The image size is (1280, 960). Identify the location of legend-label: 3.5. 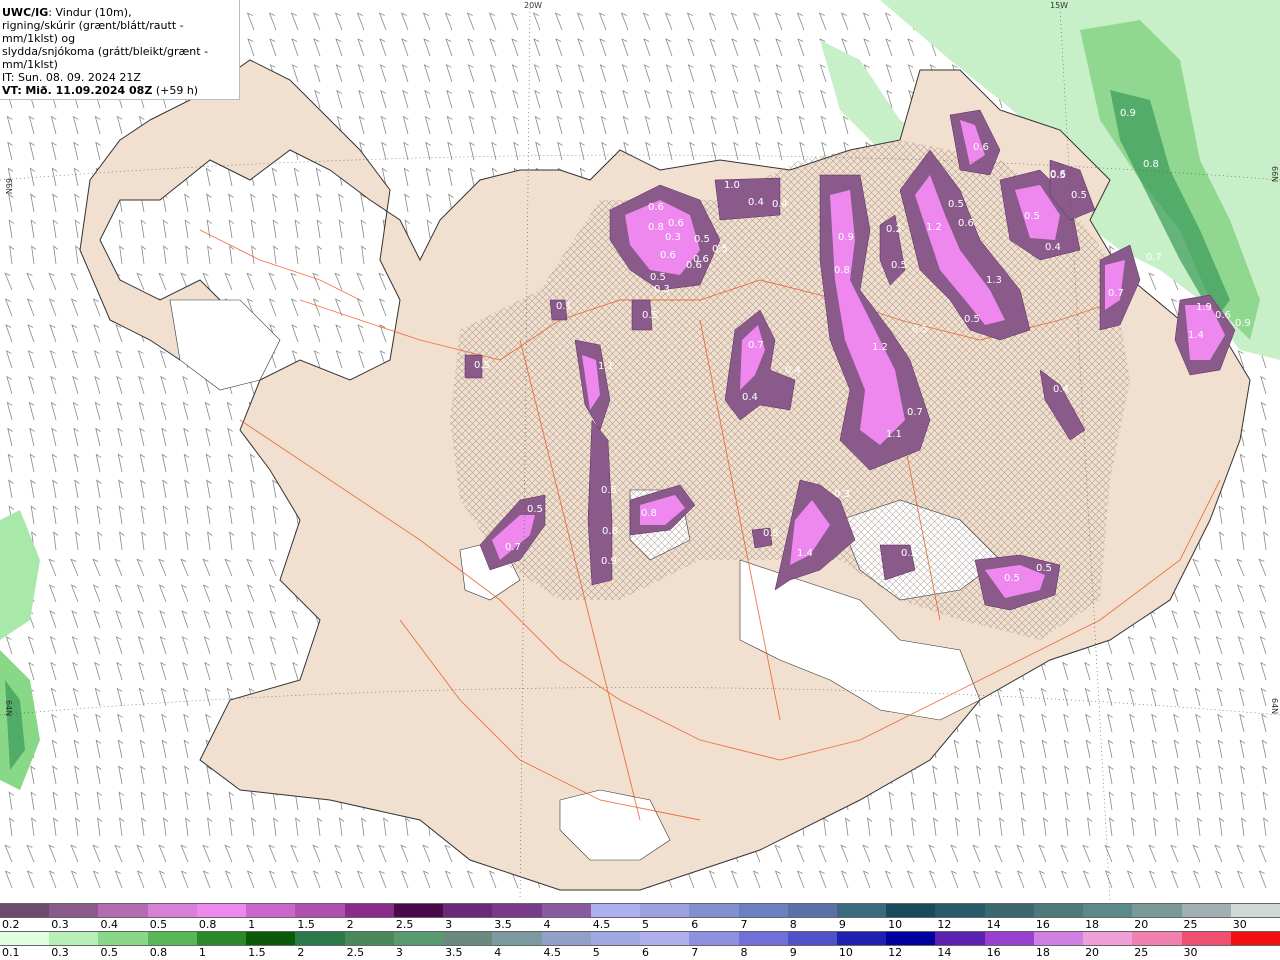
(454, 952).